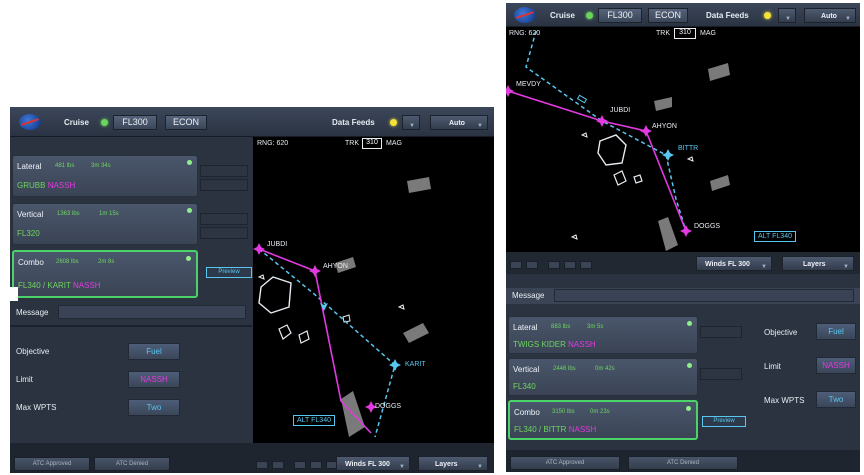 This screenshot has height=475, width=864. What do you see at coordinates (32, 312) in the screenshot?
I see `message-label: Message` at bounding box center [32, 312].